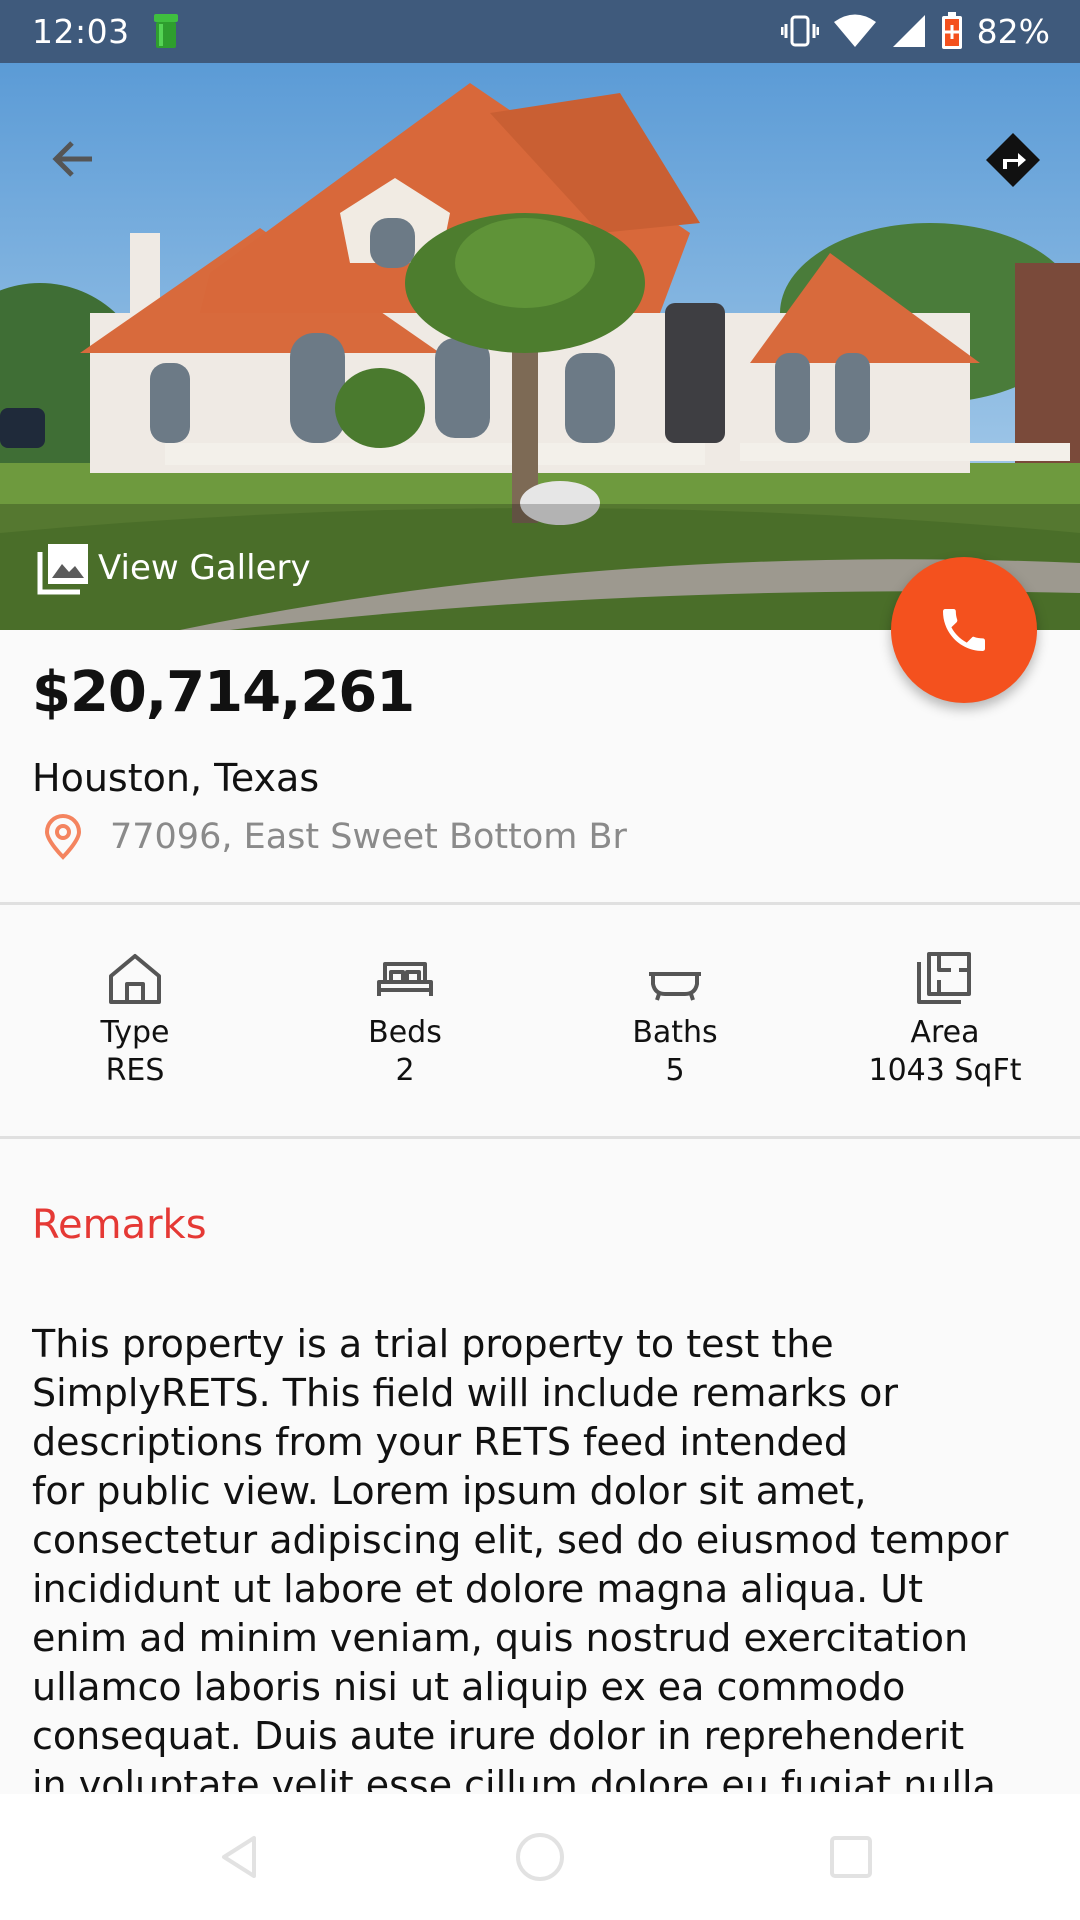 The width and height of the screenshot is (1080, 1920). What do you see at coordinates (945, 1032) in the screenshot?
I see `feature-area-label: Area` at bounding box center [945, 1032].